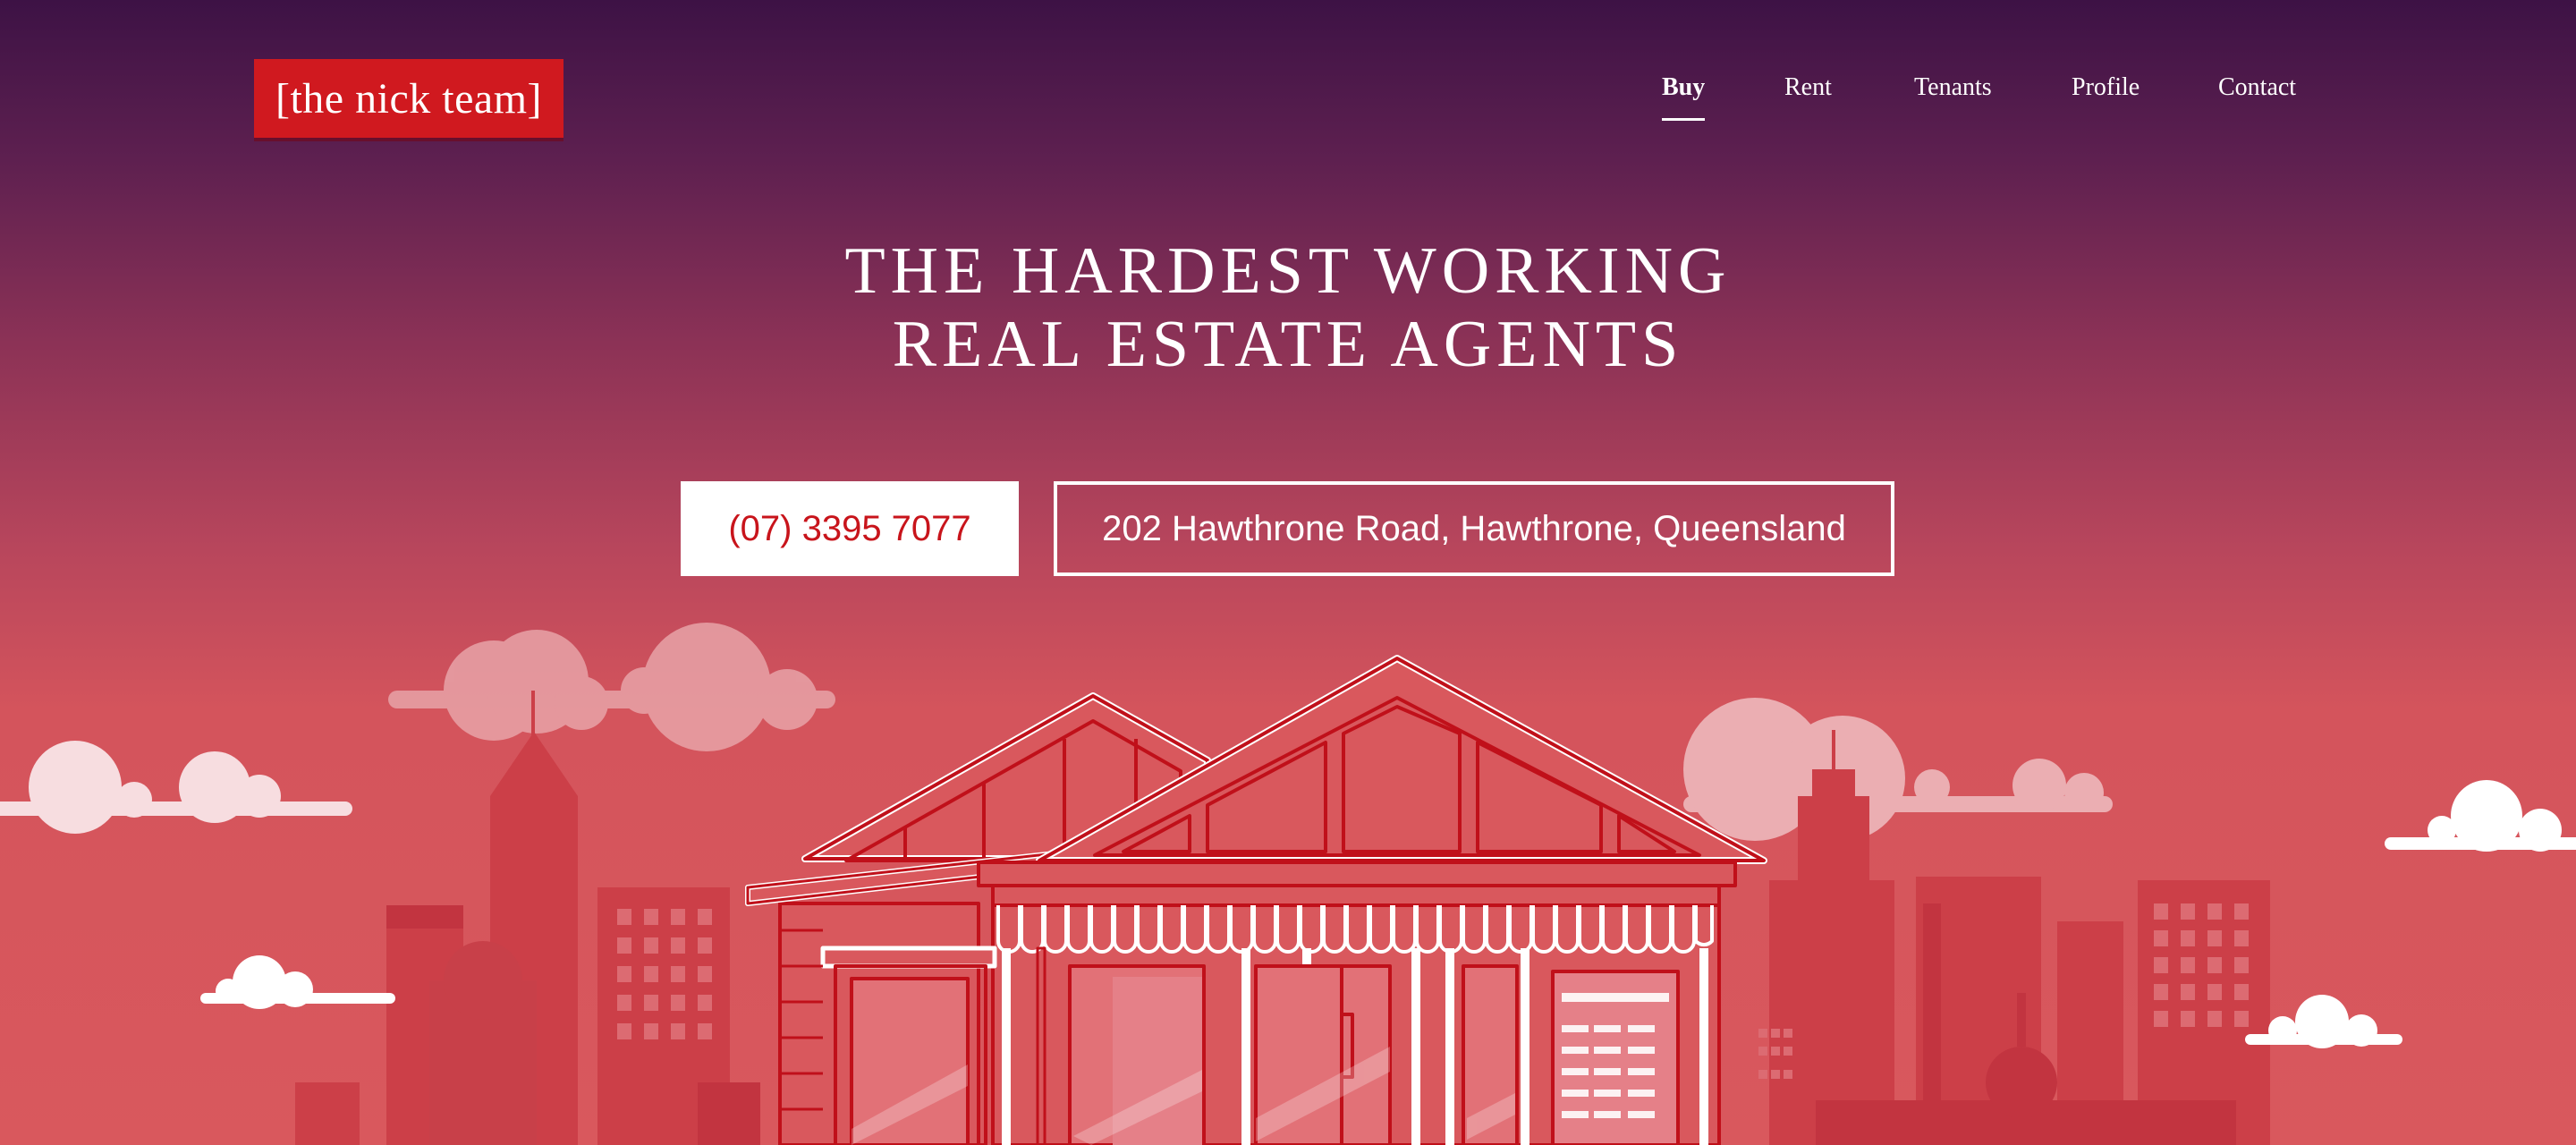 The width and height of the screenshot is (2576, 1145). What do you see at coordinates (1808, 88) in the screenshot?
I see `nav-item-rent: Rent` at bounding box center [1808, 88].